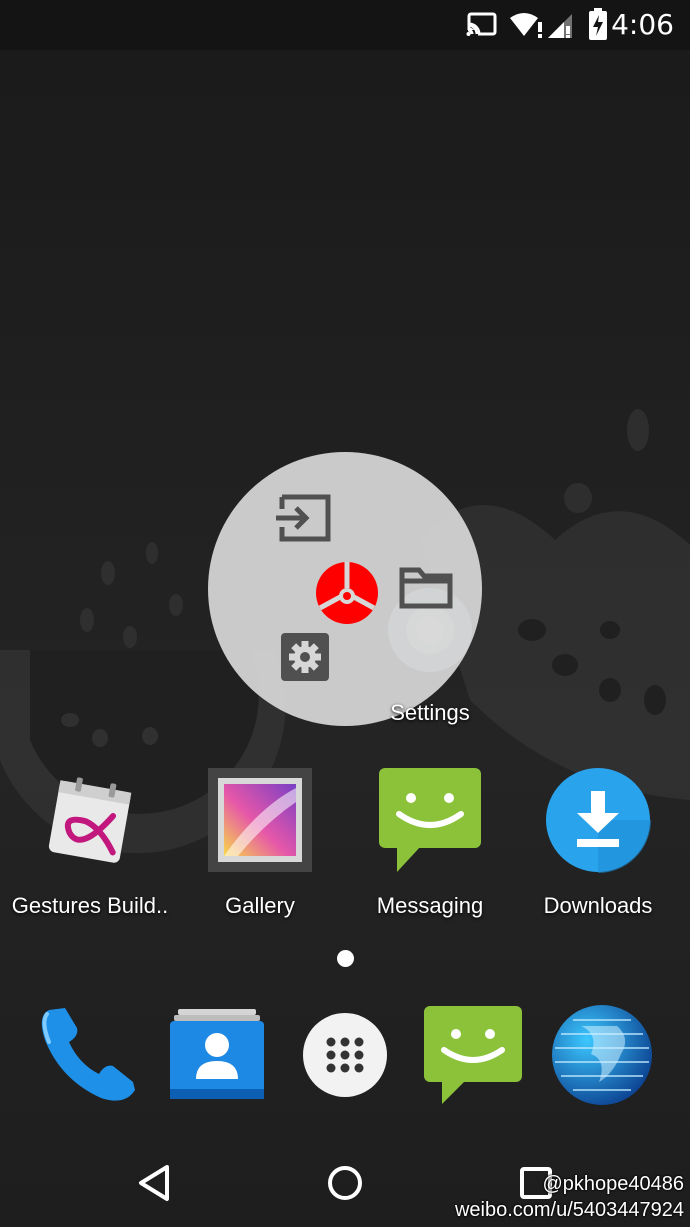  I want to click on phone-icon, so click(88, 1055).